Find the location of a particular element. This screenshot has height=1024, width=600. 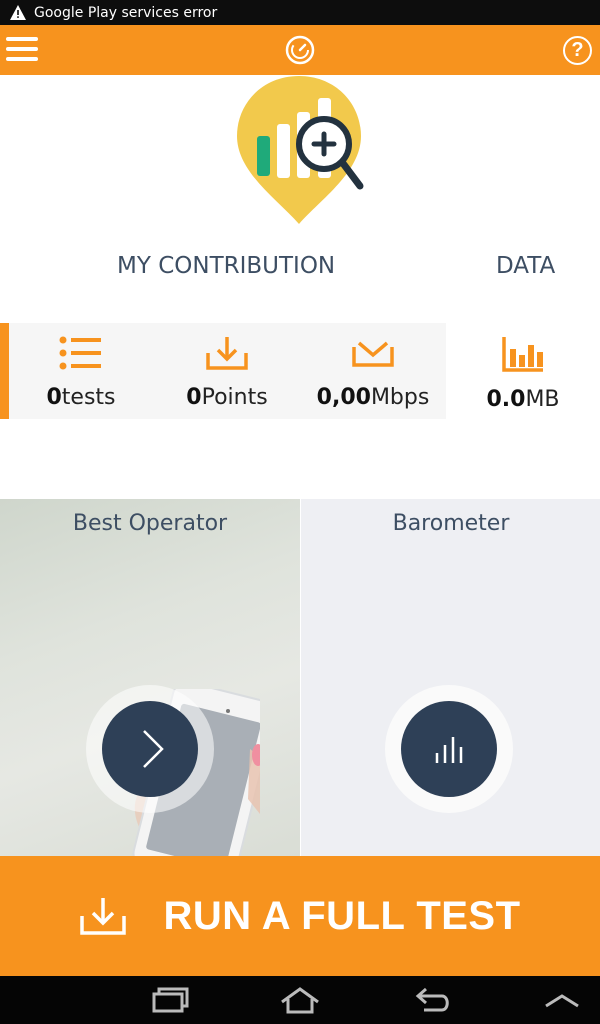

barometer-title: Barometer is located at coordinates (451, 523).